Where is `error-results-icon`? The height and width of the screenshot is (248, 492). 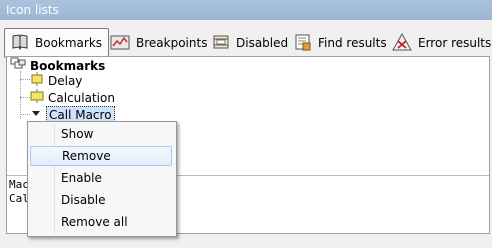 error-results-icon is located at coordinates (405, 43).